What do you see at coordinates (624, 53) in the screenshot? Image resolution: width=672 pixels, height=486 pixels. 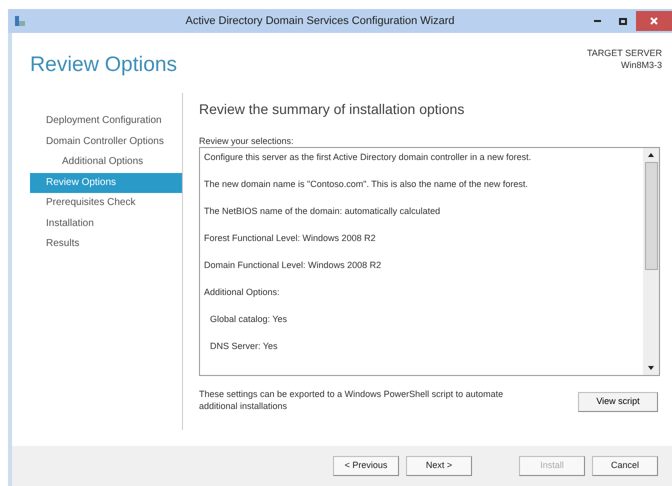 I see `target-server-label: TARGET SERVER` at bounding box center [624, 53].